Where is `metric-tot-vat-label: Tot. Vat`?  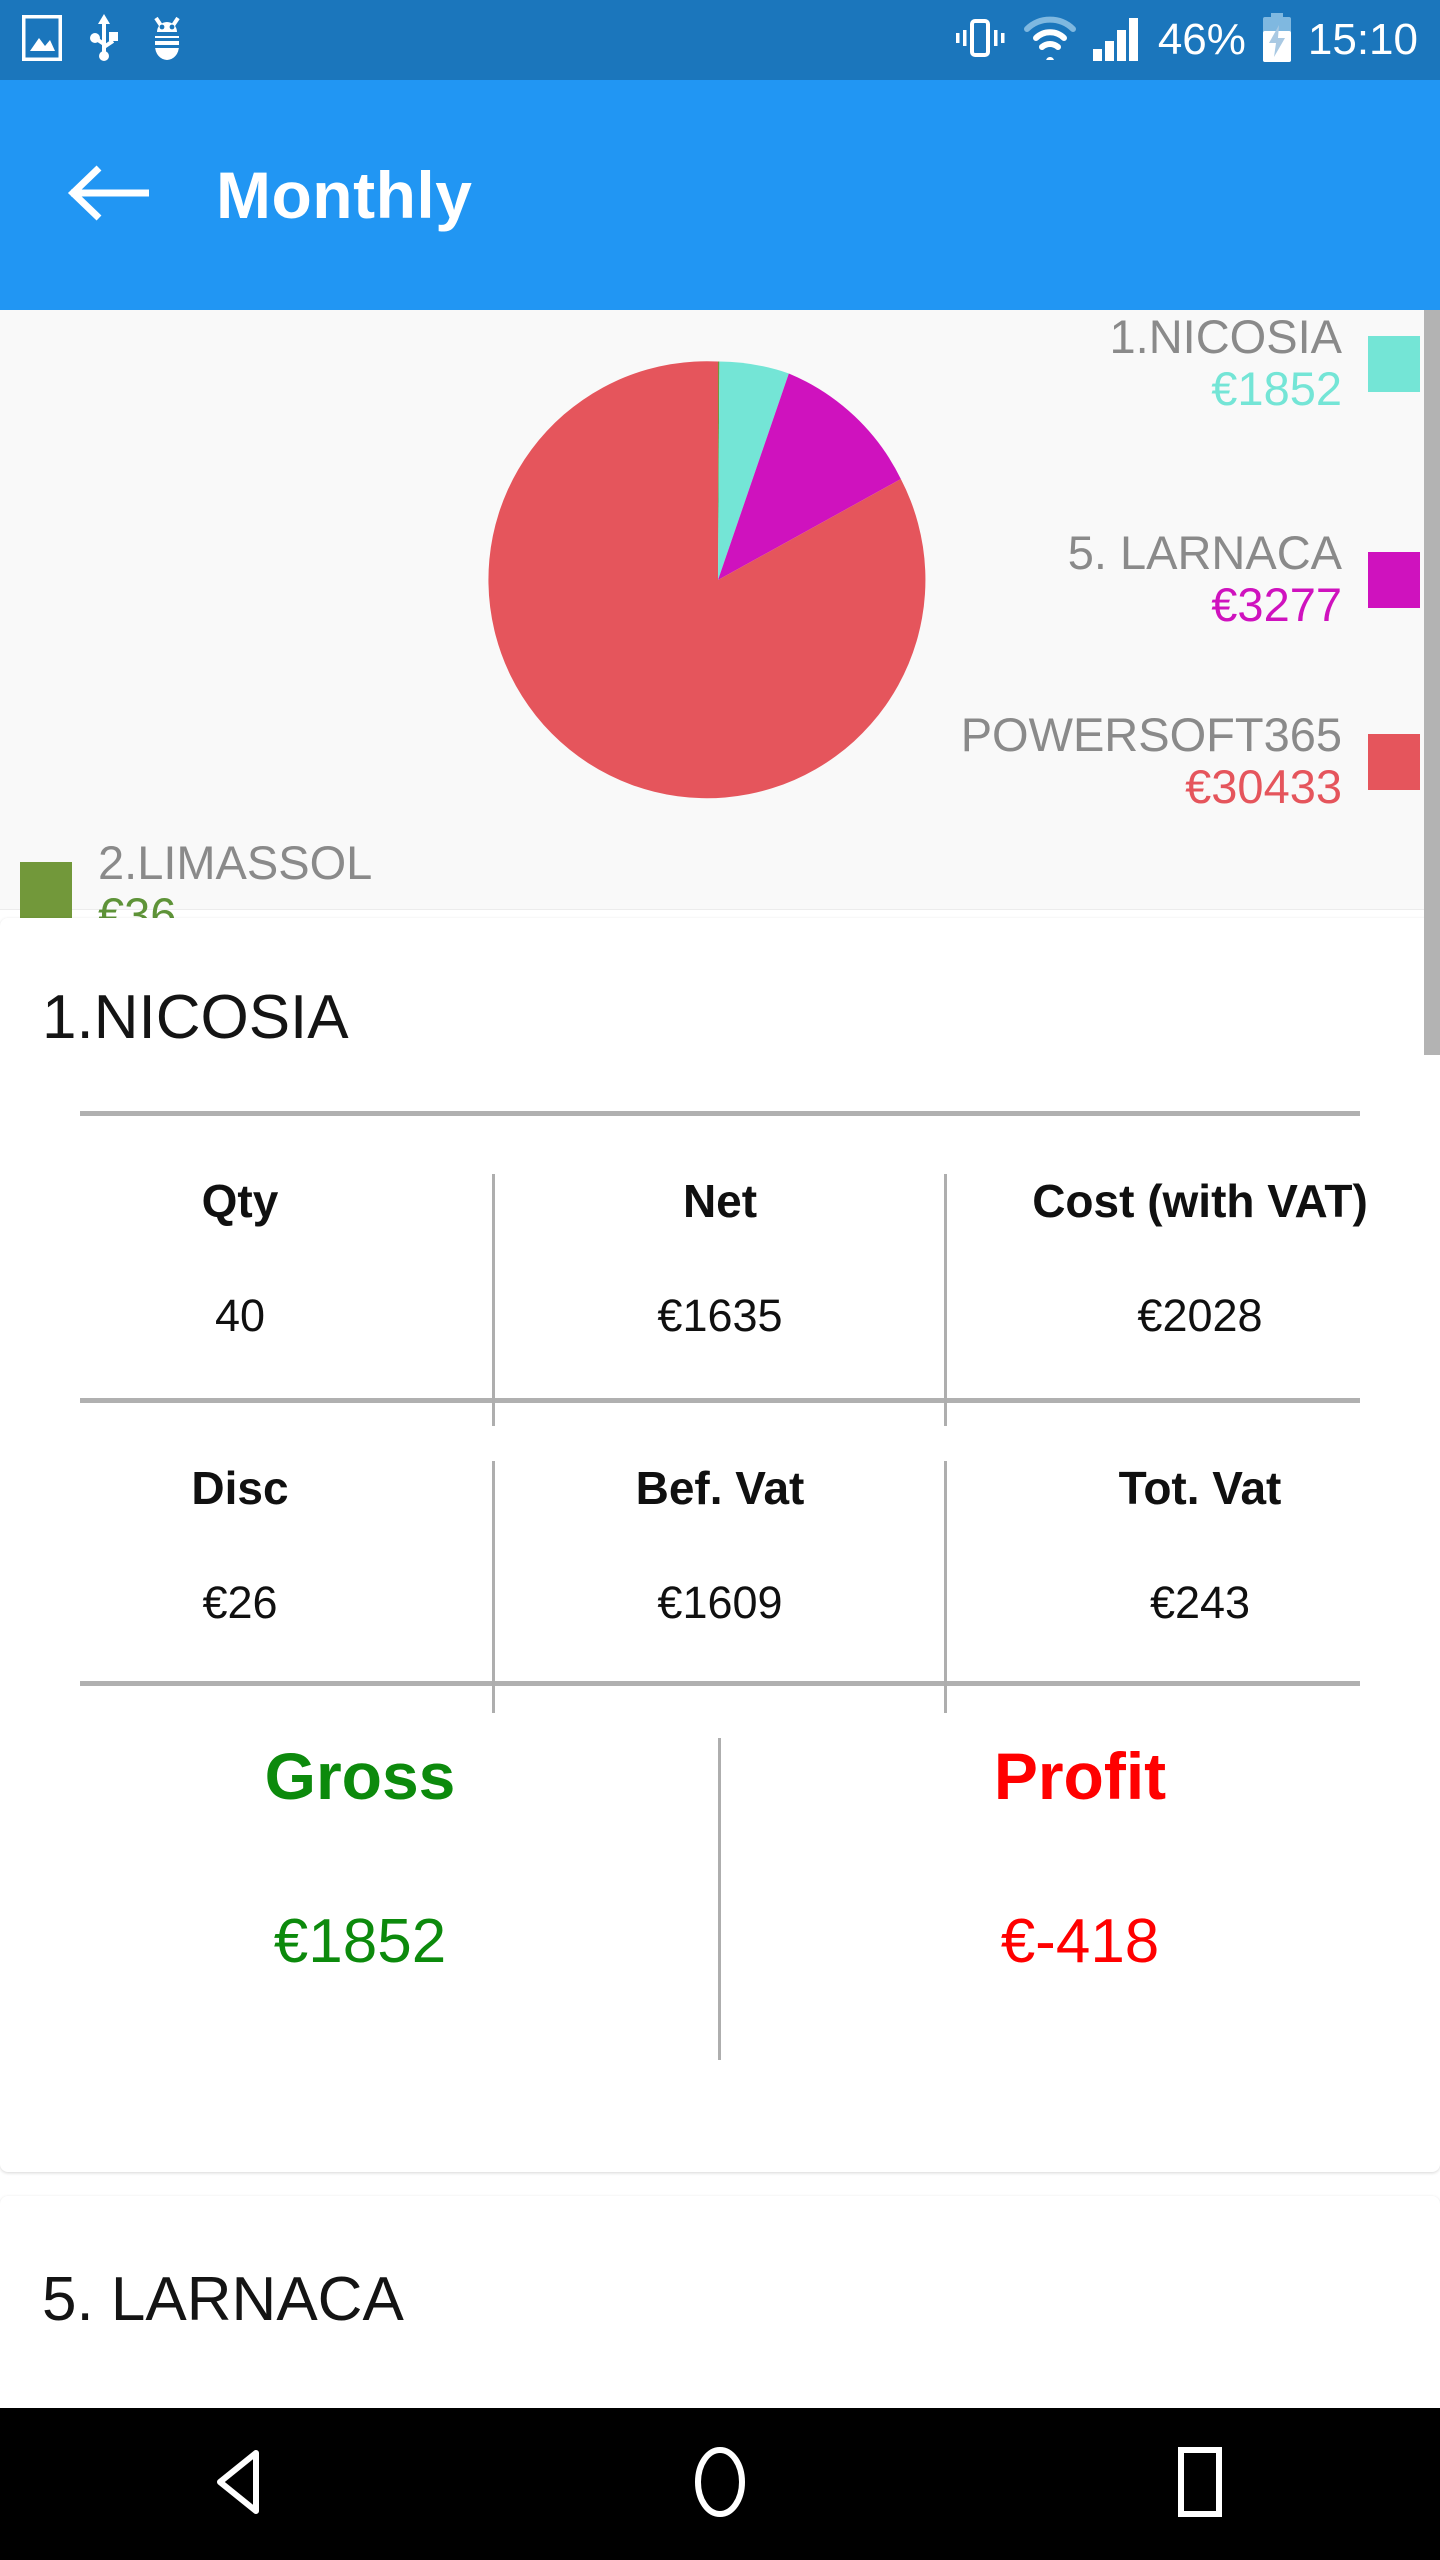 metric-tot-vat-label: Tot. Vat is located at coordinates (1200, 1488).